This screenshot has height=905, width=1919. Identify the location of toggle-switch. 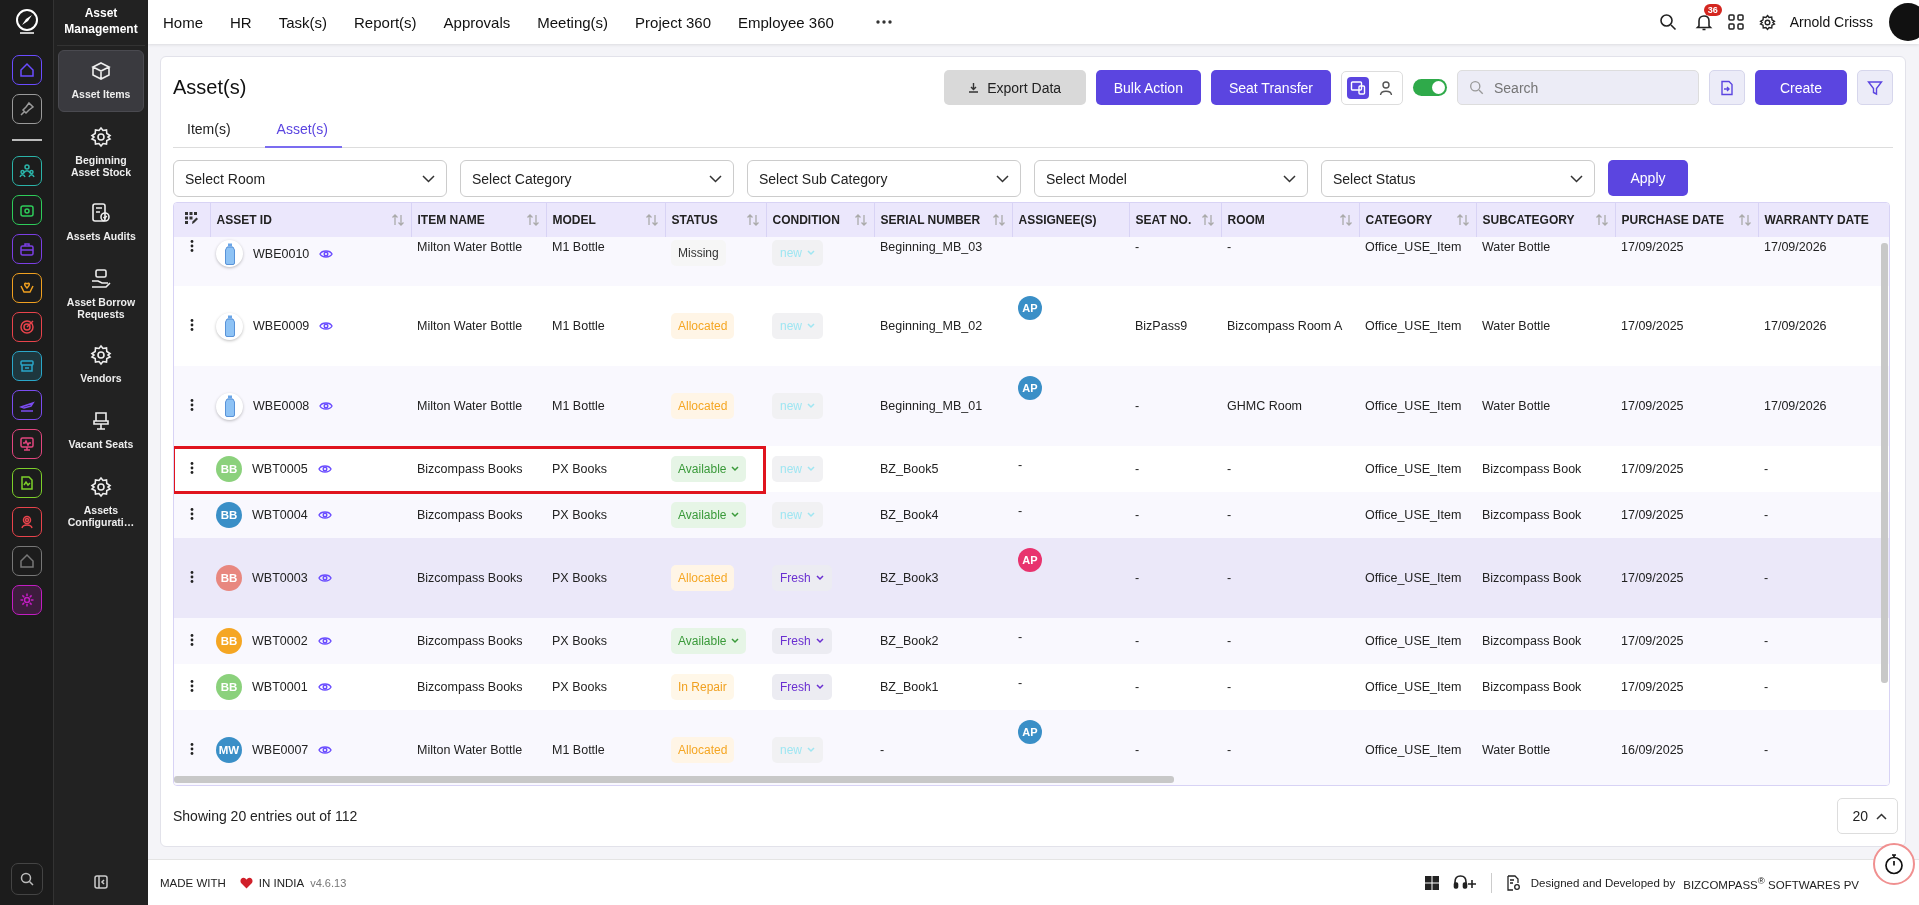
(1429, 87).